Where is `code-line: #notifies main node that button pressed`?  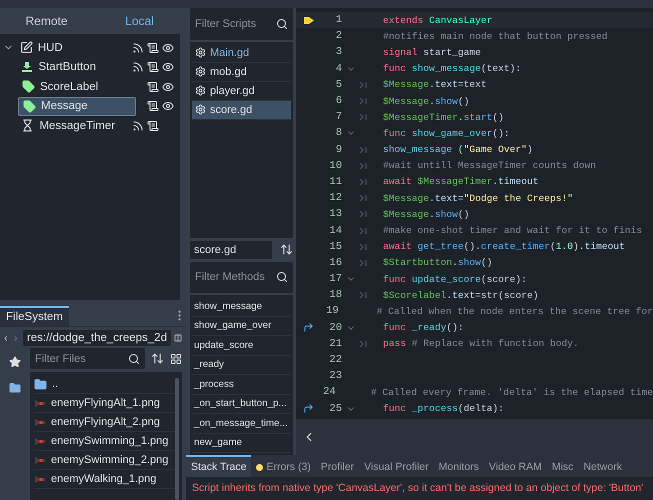
code-line: #notifies main node that button pressed is located at coordinates (495, 36).